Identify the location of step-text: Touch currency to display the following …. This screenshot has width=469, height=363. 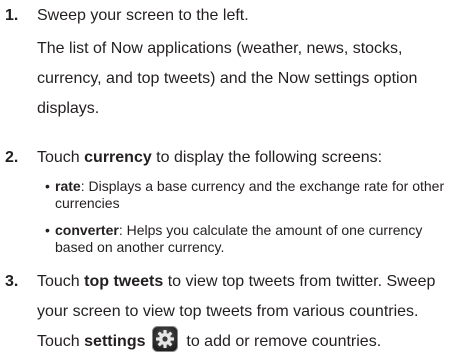
(210, 157).